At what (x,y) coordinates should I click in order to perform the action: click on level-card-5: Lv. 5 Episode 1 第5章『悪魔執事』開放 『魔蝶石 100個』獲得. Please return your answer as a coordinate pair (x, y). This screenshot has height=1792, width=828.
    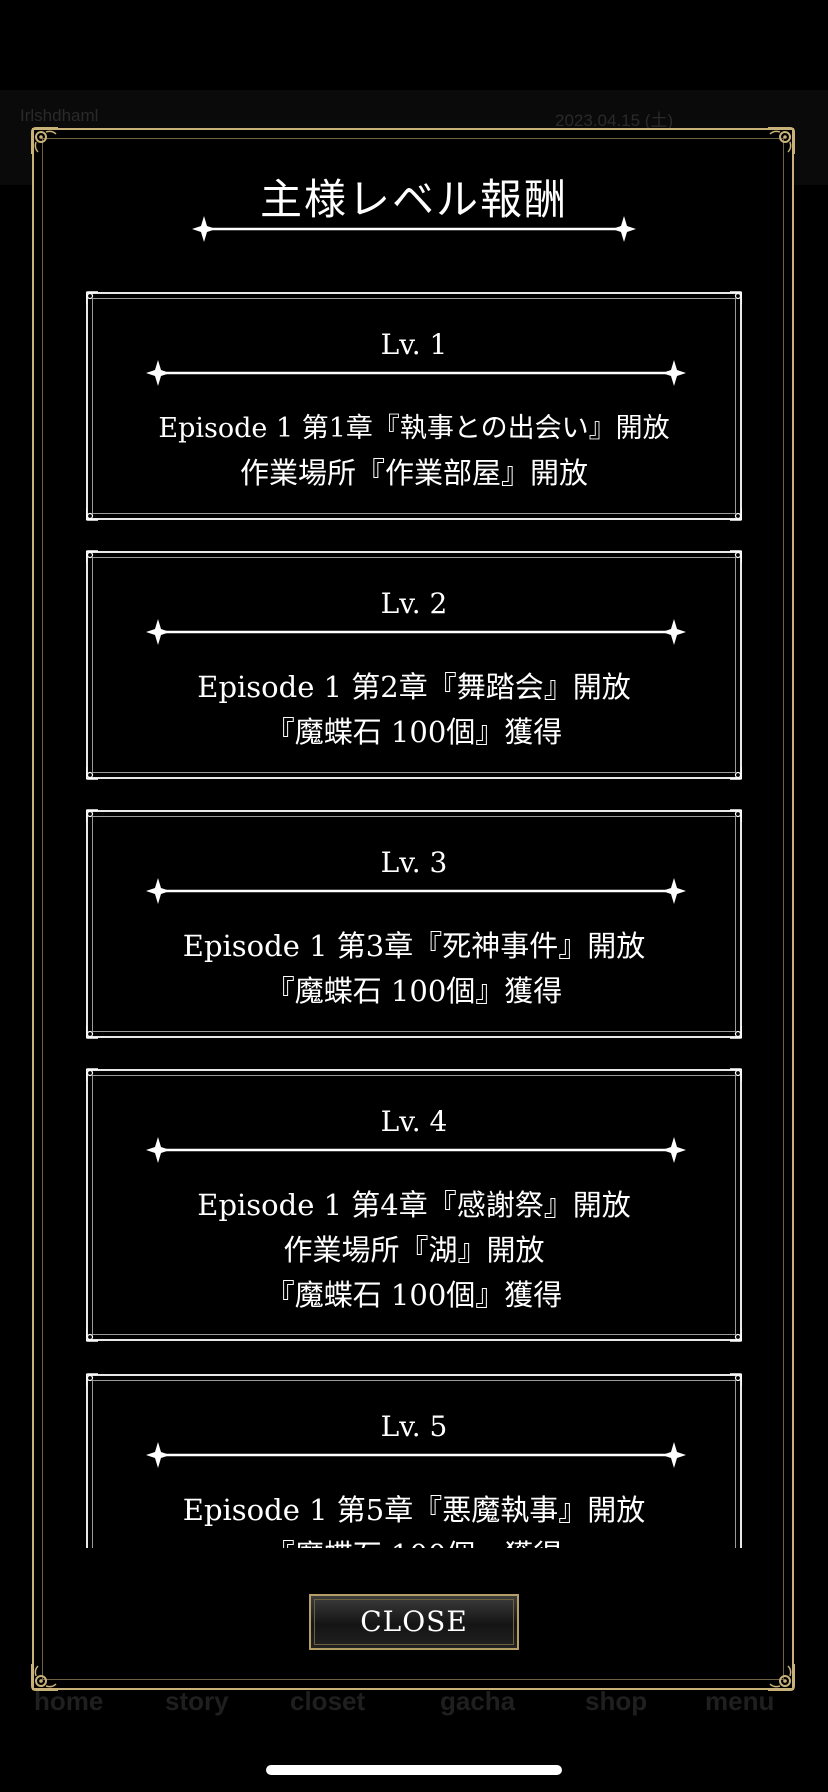
    Looking at the image, I should click on (414, 1460).